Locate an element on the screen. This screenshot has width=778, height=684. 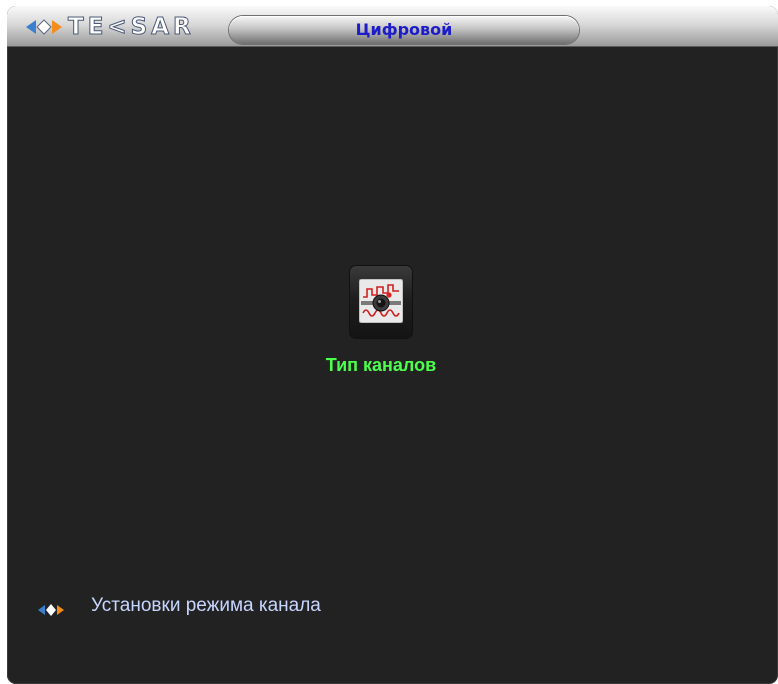
channel-type-icon is located at coordinates (381, 301).